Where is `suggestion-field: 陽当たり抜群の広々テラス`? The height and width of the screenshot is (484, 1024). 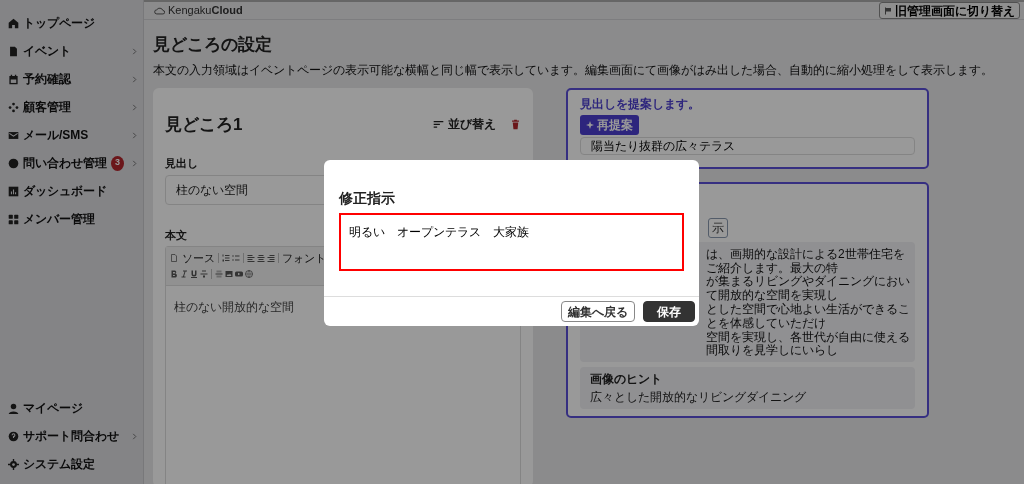 suggestion-field: 陽当たり抜群の広々テラス is located at coordinates (747, 145).